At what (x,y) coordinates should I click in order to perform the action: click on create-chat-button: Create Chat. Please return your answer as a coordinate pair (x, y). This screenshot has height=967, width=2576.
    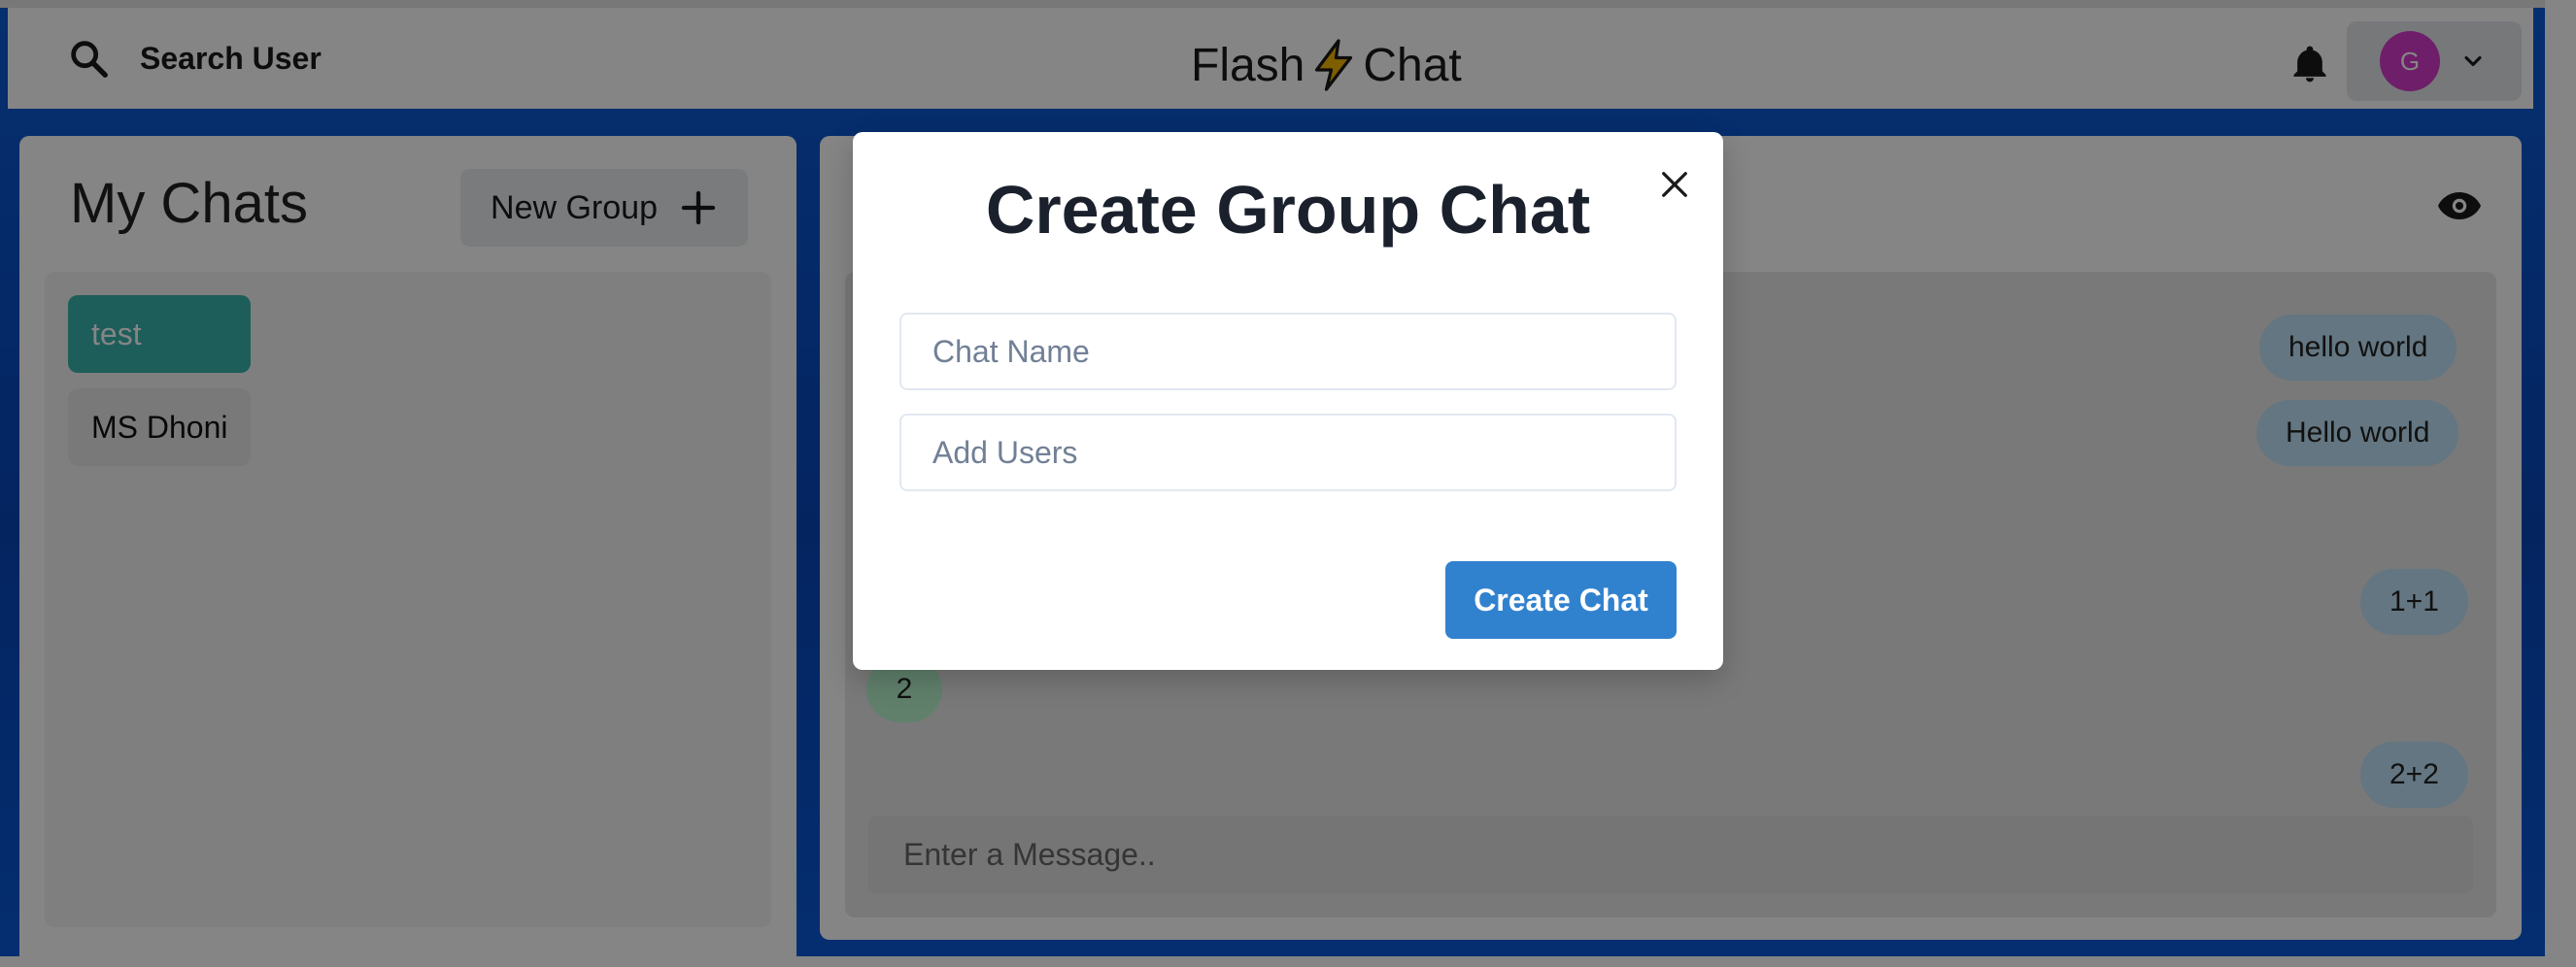
    Looking at the image, I should click on (1561, 600).